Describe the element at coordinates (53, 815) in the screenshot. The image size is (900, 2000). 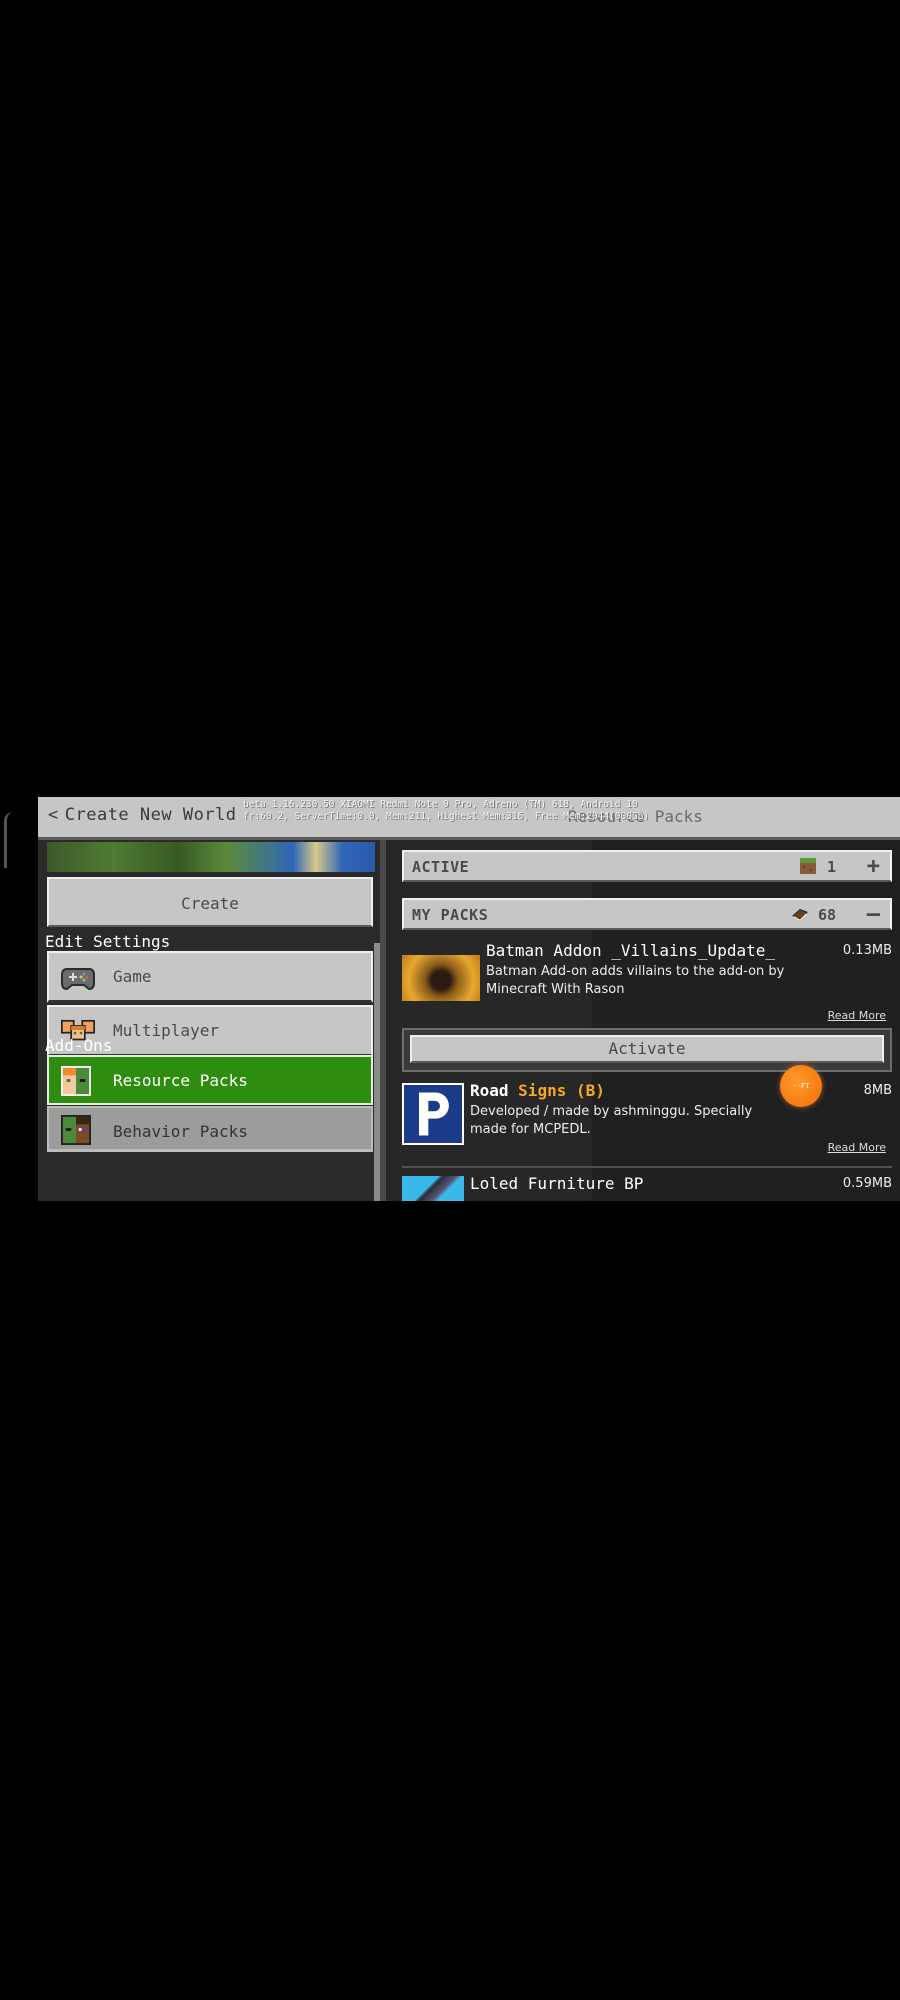
I see `chevron-left-icon: <` at that location.